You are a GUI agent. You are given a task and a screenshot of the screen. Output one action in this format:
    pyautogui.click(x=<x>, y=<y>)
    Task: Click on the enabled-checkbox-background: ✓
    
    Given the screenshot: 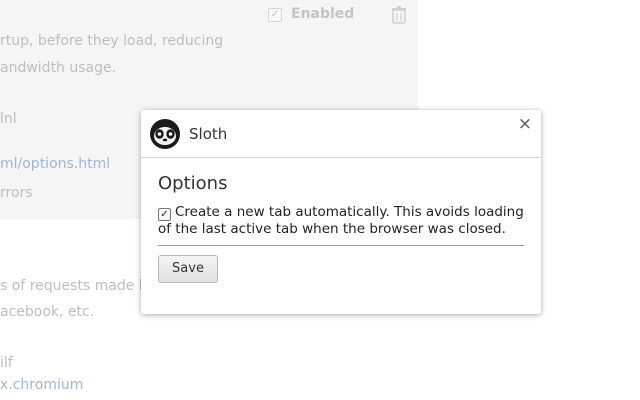 What is the action you would take?
    pyautogui.click(x=275, y=15)
    